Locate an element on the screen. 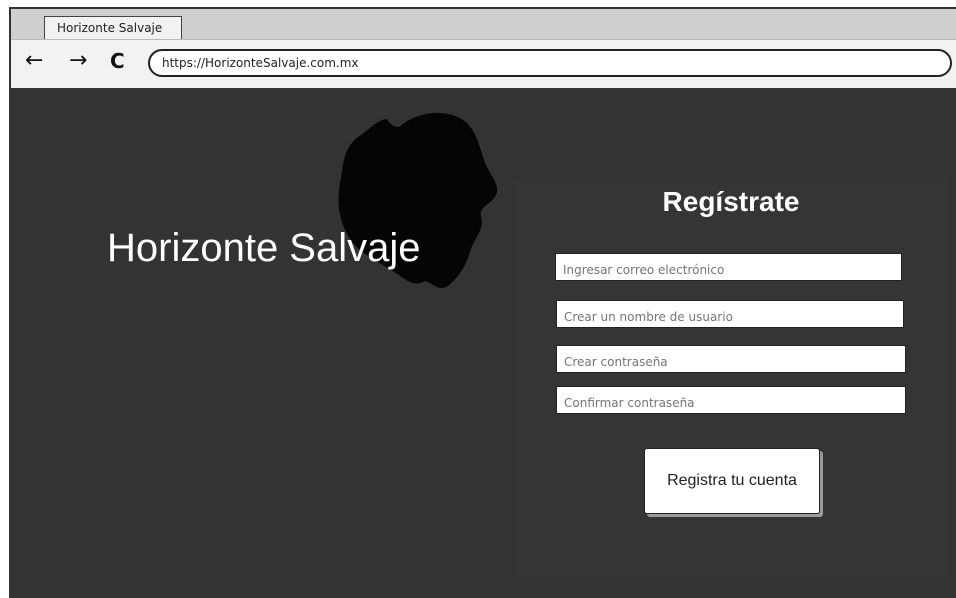  tab-bar: Horizonte Salvaje is located at coordinates (483, 24).